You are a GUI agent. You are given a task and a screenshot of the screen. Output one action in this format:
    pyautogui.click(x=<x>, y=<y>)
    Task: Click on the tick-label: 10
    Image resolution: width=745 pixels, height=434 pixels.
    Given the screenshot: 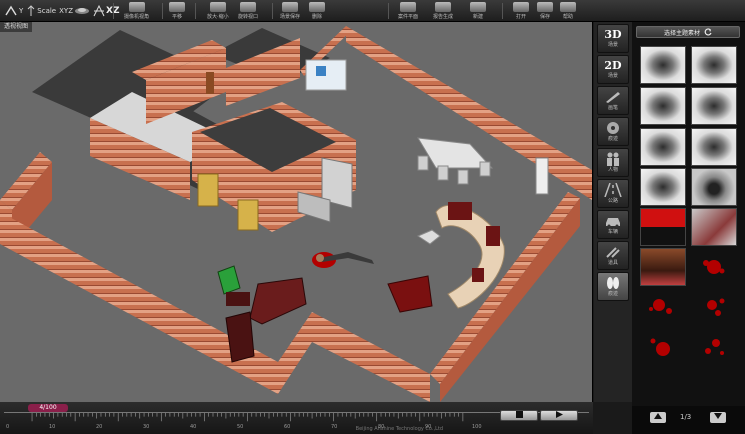 What is the action you would take?
    pyautogui.click(x=52, y=427)
    